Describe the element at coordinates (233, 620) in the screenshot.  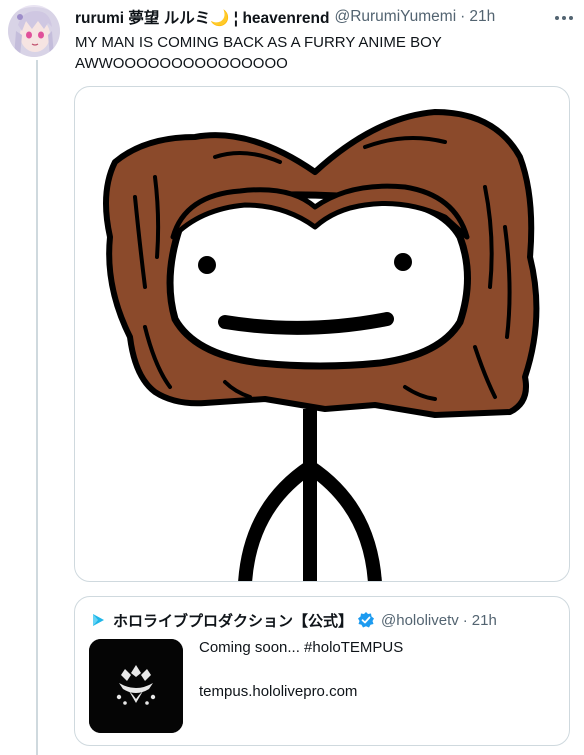
I see `quoted-display-name: ホロライブプロダクション【公式】` at that location.